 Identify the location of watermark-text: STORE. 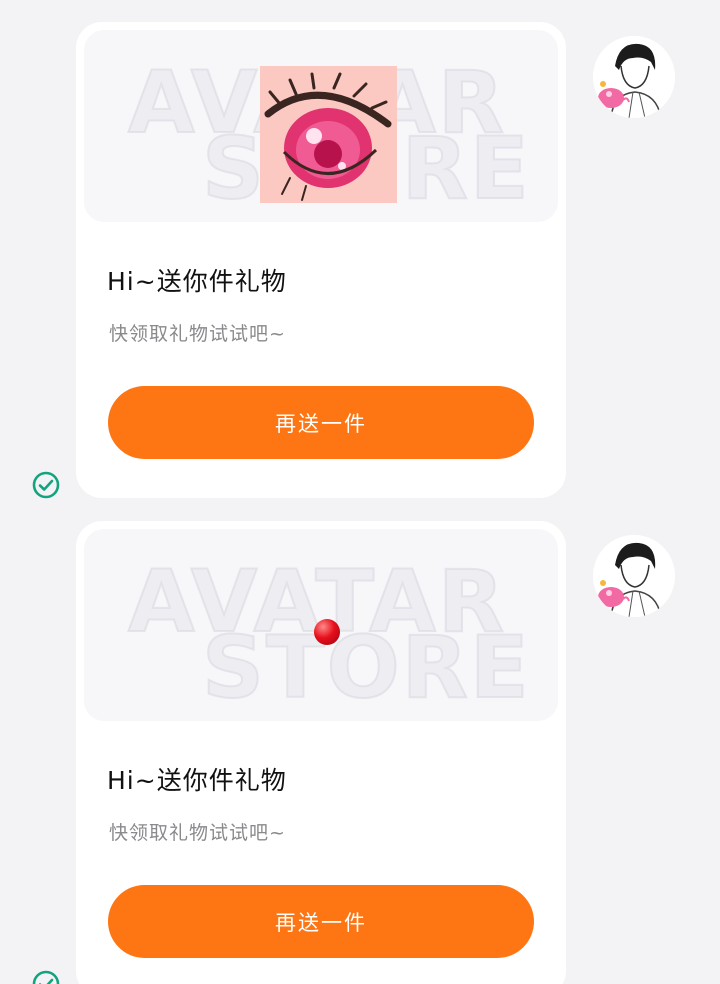
(366, 668).